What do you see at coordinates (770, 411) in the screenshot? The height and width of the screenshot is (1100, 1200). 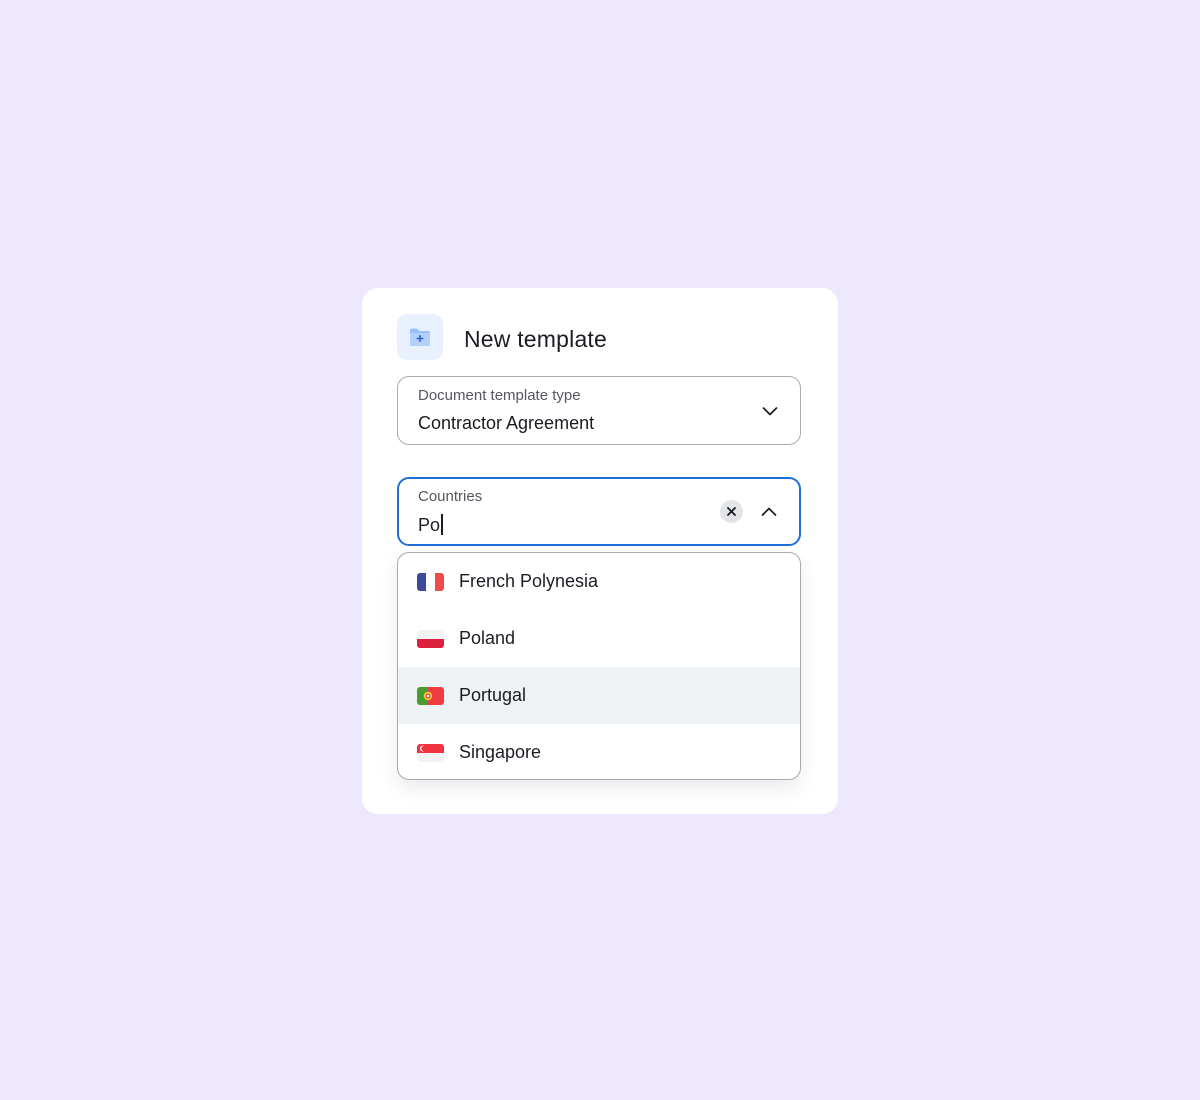 I see `chevron-down-icon` at bounding box center [770, 411].